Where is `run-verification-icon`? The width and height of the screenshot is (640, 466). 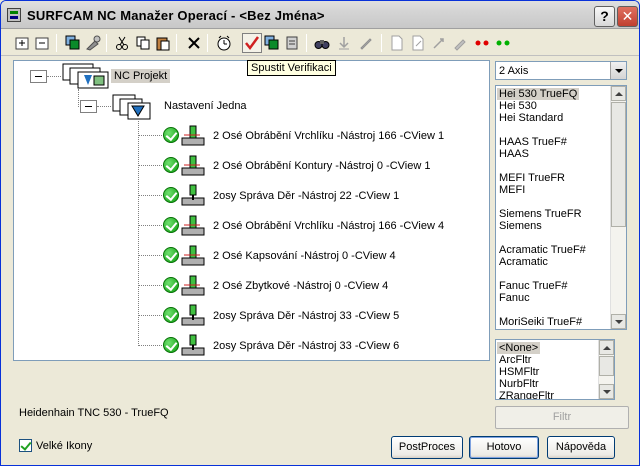 run-verification-icon is located at coordinates (252, 43).